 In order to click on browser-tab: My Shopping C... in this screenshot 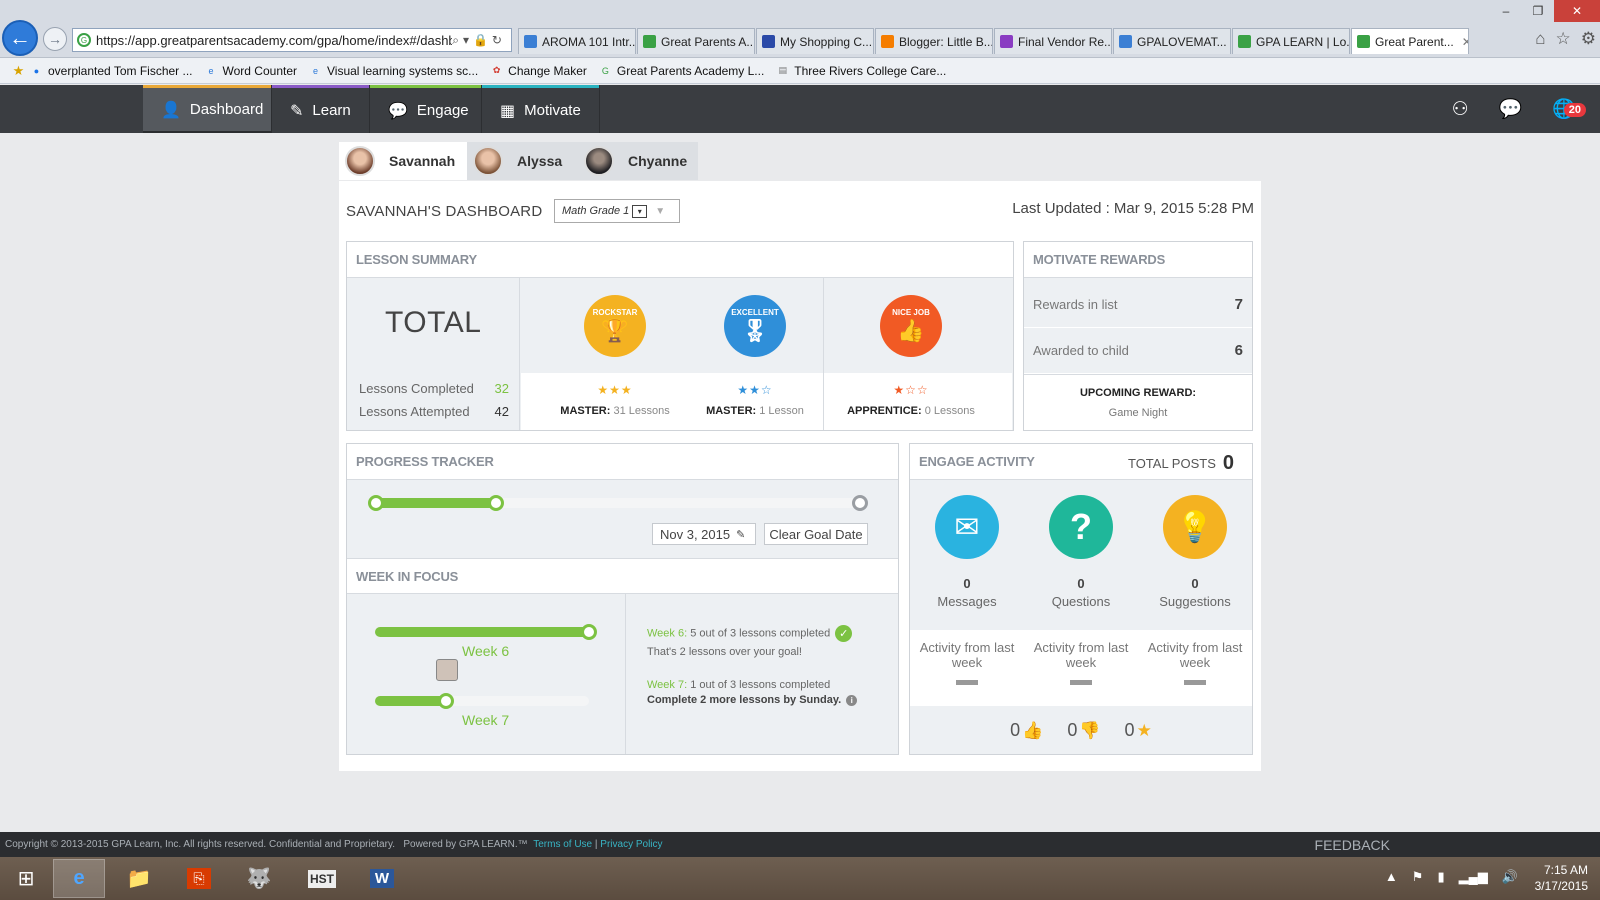, I will do `click(815, 41)`.